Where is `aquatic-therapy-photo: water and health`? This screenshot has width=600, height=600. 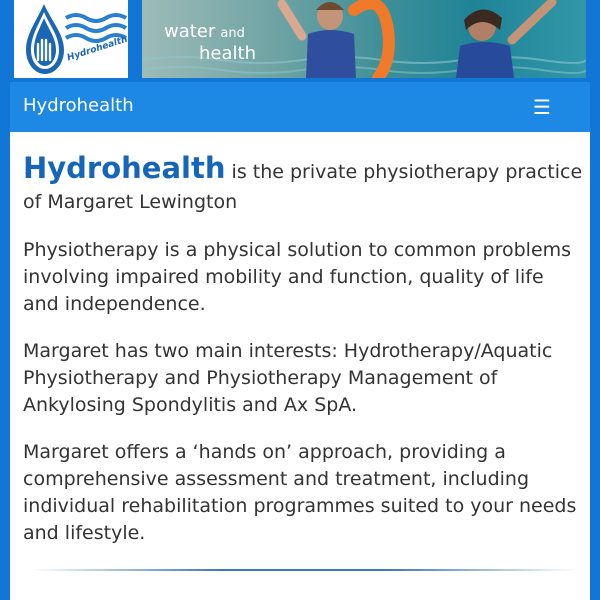 aquatic-therapy-photo: water and health is located at coordinates (364, 39).